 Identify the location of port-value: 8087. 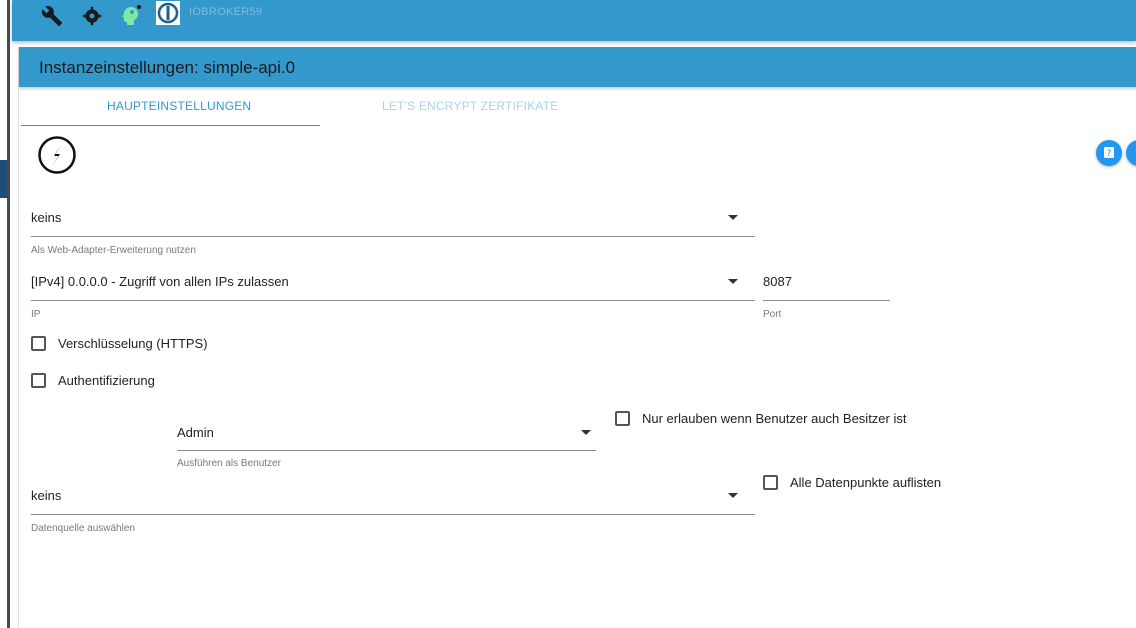
(777, 281).